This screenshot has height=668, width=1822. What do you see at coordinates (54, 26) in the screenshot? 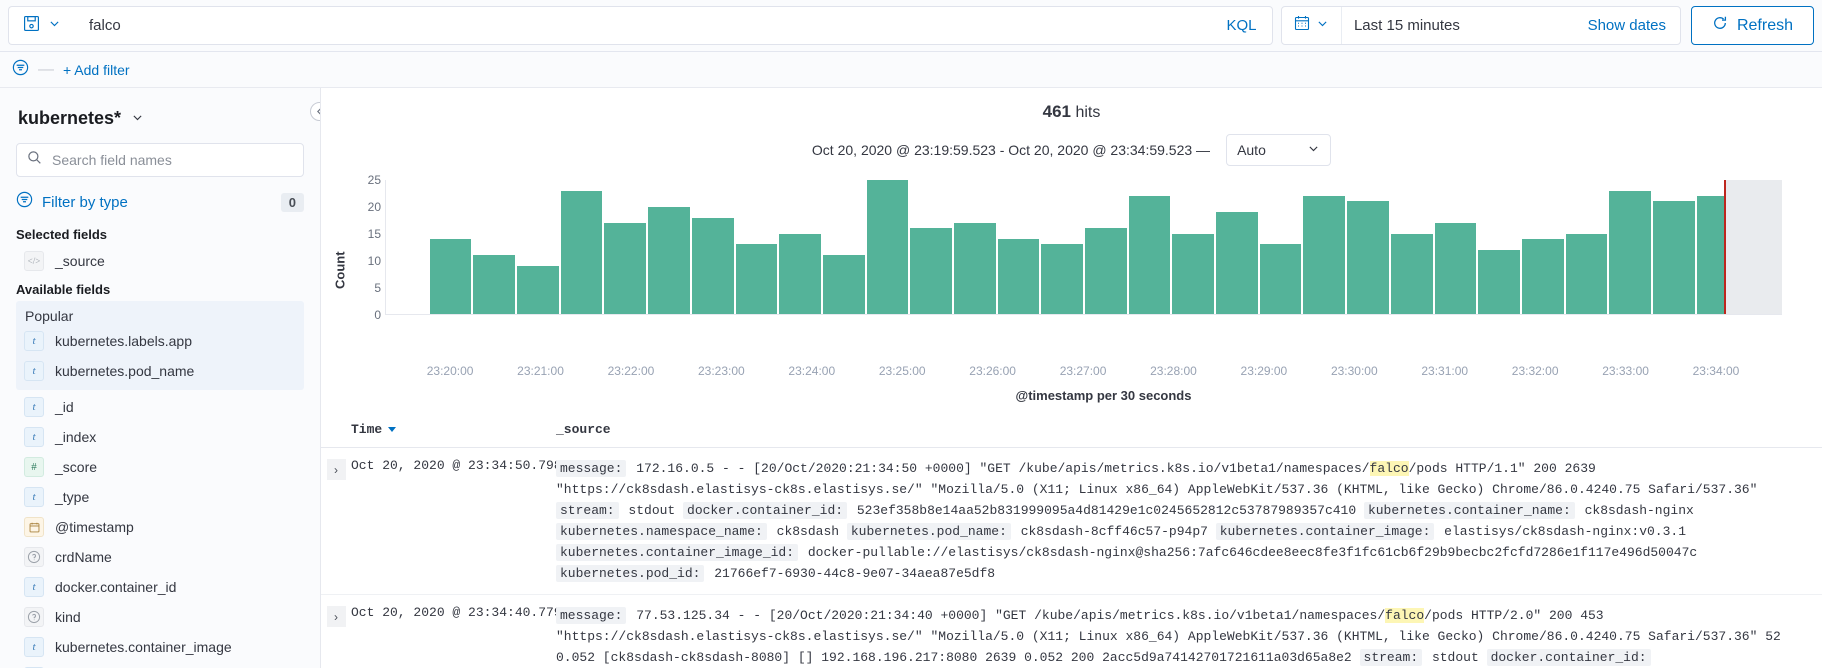
I see `chevron-down-icon` at bounding box center [54, 26].